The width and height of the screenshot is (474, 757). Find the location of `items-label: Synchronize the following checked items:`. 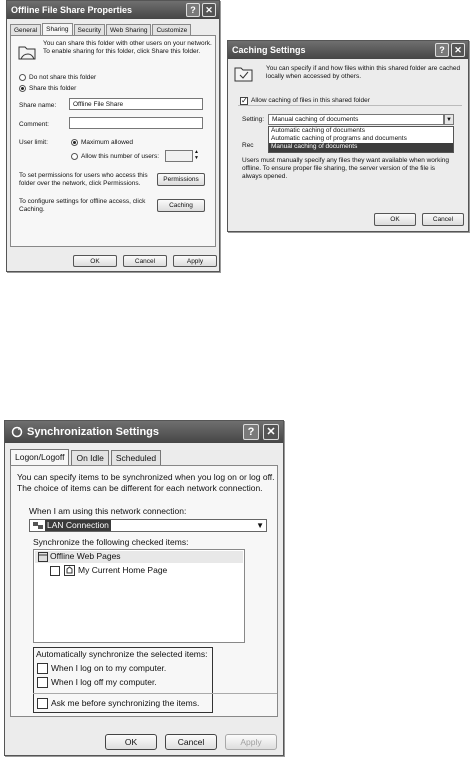

items-label: Synchronize the following checked items: is located at coordinates (111, 542).